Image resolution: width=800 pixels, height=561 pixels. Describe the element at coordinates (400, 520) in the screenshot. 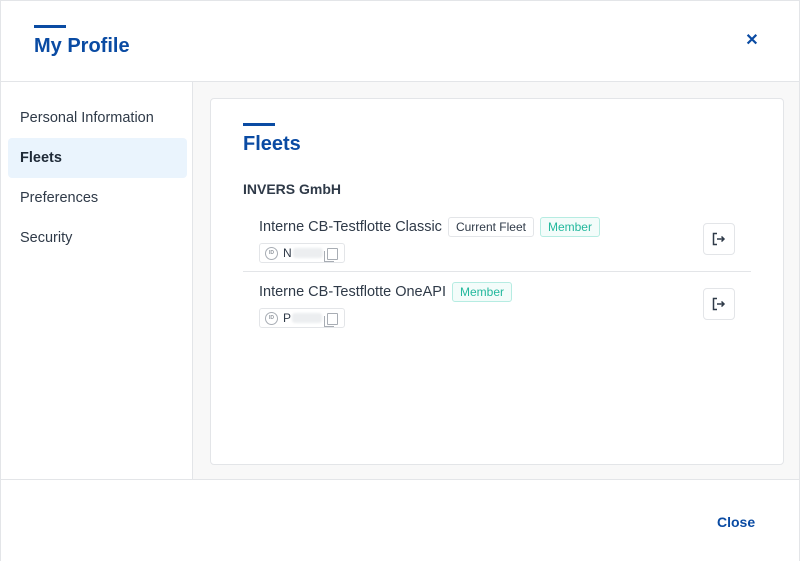

I see `modal-footer: Close` at that location.